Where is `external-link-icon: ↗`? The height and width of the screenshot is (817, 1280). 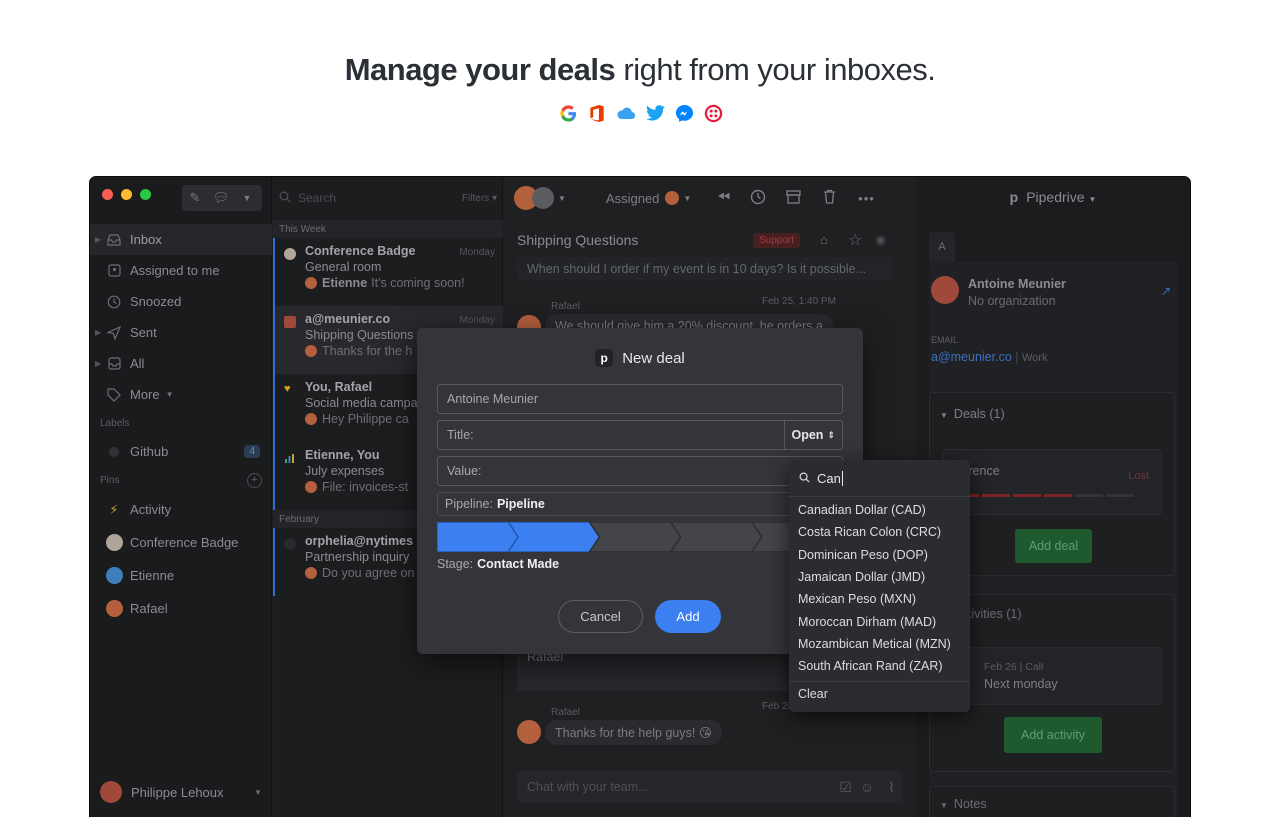
external-link-icon: ↗ is located at coordinates (1166, 291).